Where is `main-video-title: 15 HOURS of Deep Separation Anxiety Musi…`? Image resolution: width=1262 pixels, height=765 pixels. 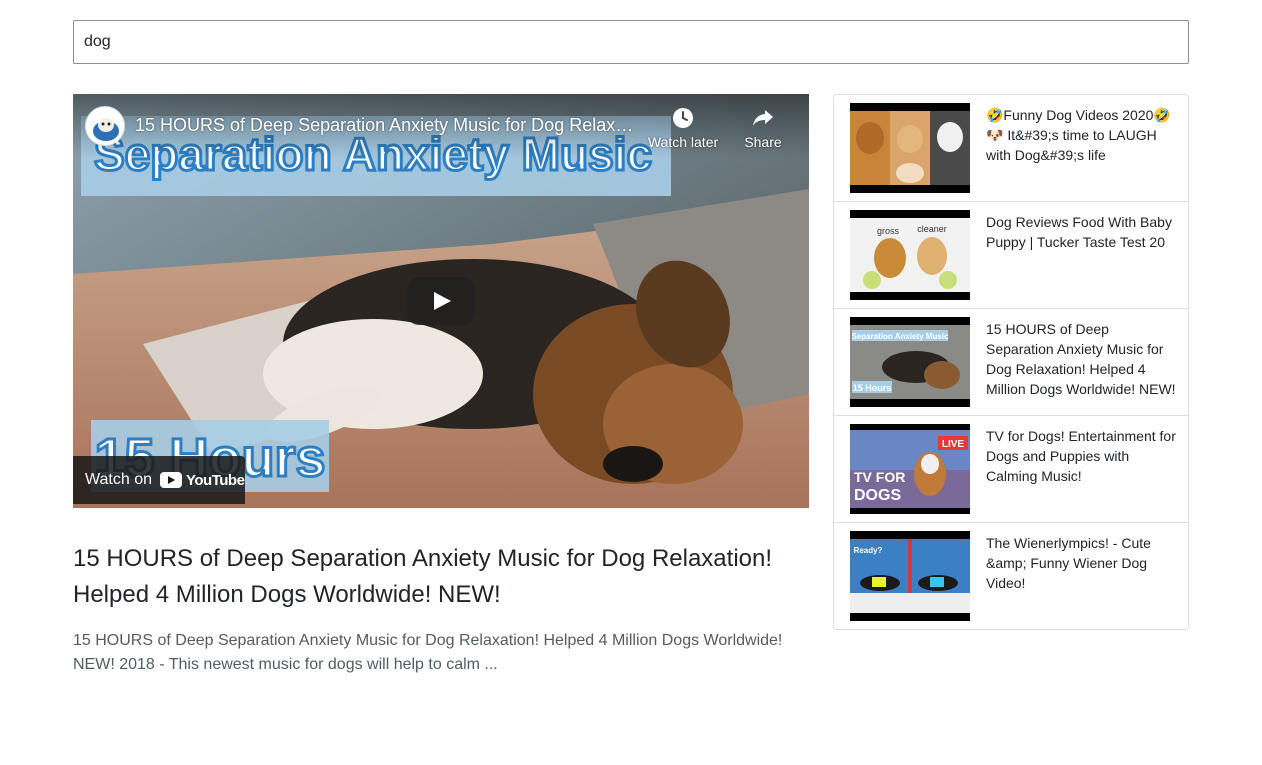 main-video-title: 15 HOURS of Deep Separation Anxiety Musi… is located at coordinates (423, 576).